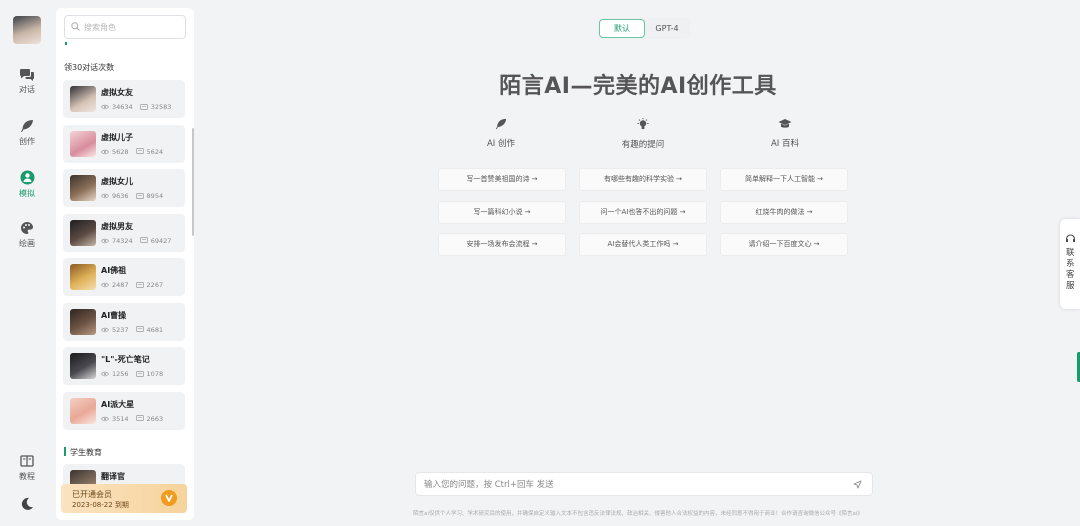 The height and width of the screenshot is (526, 1080). What do you see at coordinates (124, 232) in the screenshot?
I see `role-card: 虚拟男友 74324 69427` at bounding box center [124, 232].